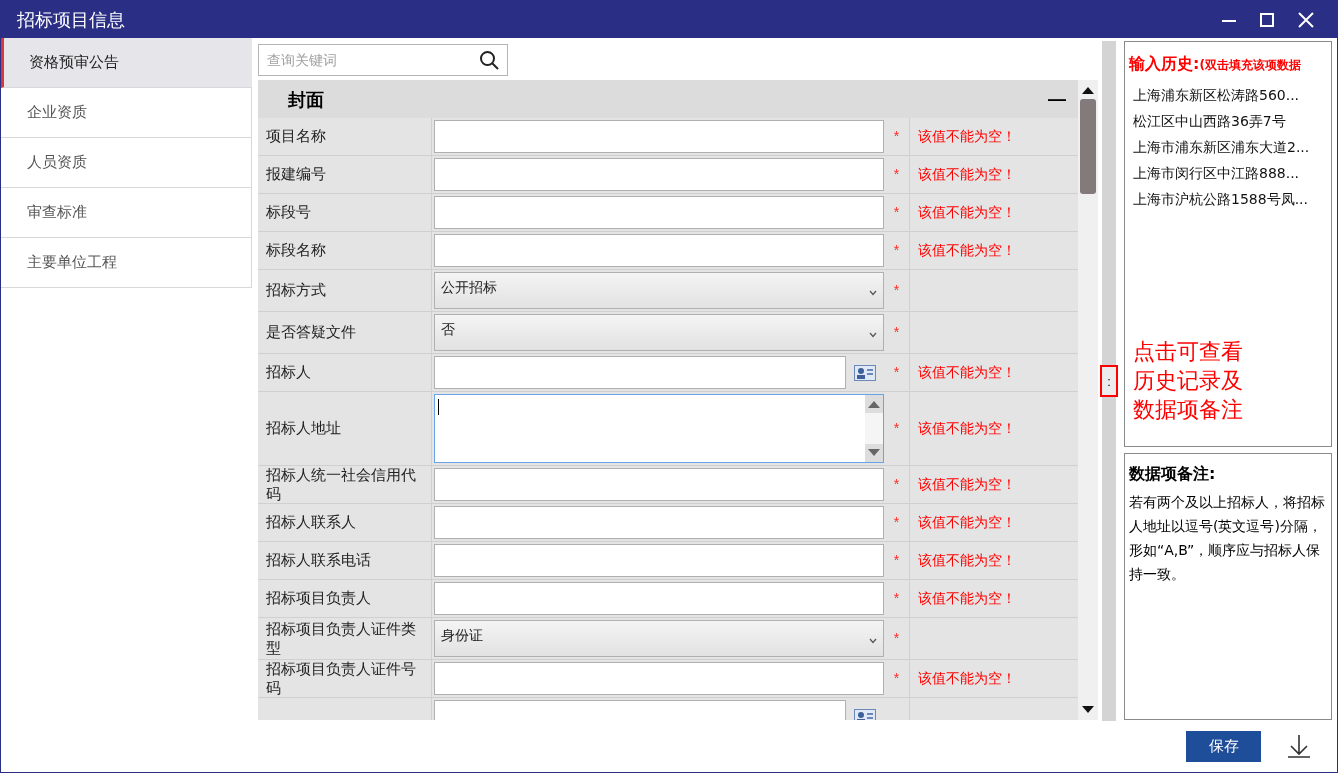 This screenshot has height=773, width=1338. I want to click on sidebar-item: 审查标准, so click(126, 213).